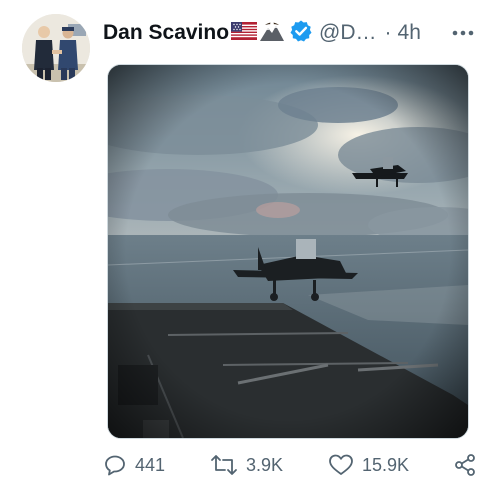 This screenshot has height=480, width=500. I want to click on reply-count: 441, so click(150, 464).